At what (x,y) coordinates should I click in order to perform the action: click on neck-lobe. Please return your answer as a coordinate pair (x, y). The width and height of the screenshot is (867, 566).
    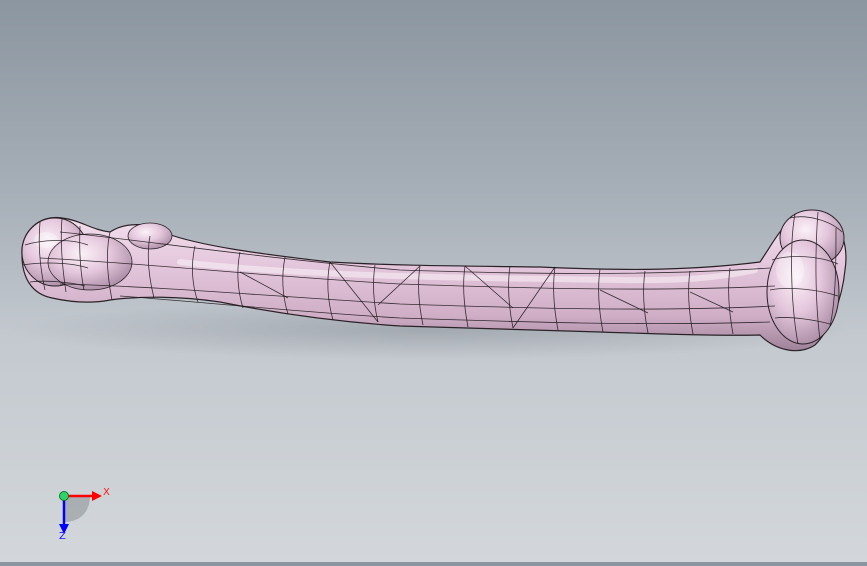
    Looking at the image, I should click on (90, 262).